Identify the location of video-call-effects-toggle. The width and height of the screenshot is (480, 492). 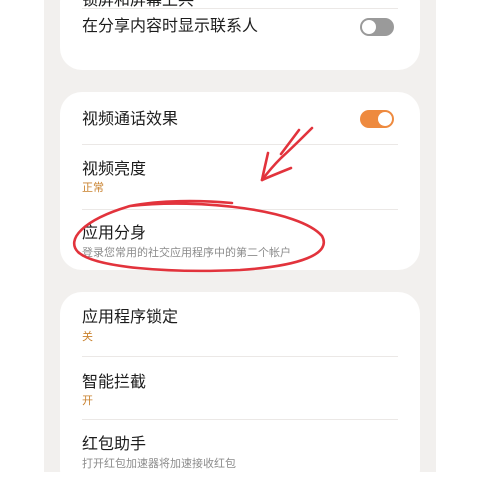
(377, 119).